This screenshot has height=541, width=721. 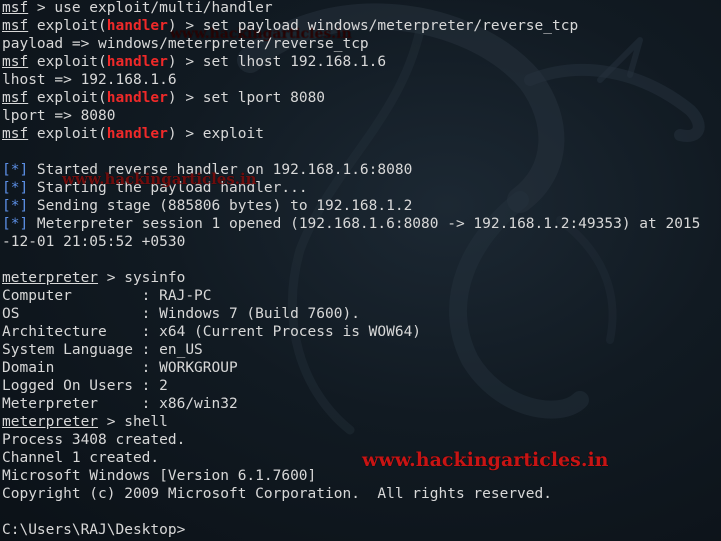 What do you see at coordinates (85, 386) in the screenshot?
I see `terminal-text: Logged On Users : 2` at bounding box center [85, 386].